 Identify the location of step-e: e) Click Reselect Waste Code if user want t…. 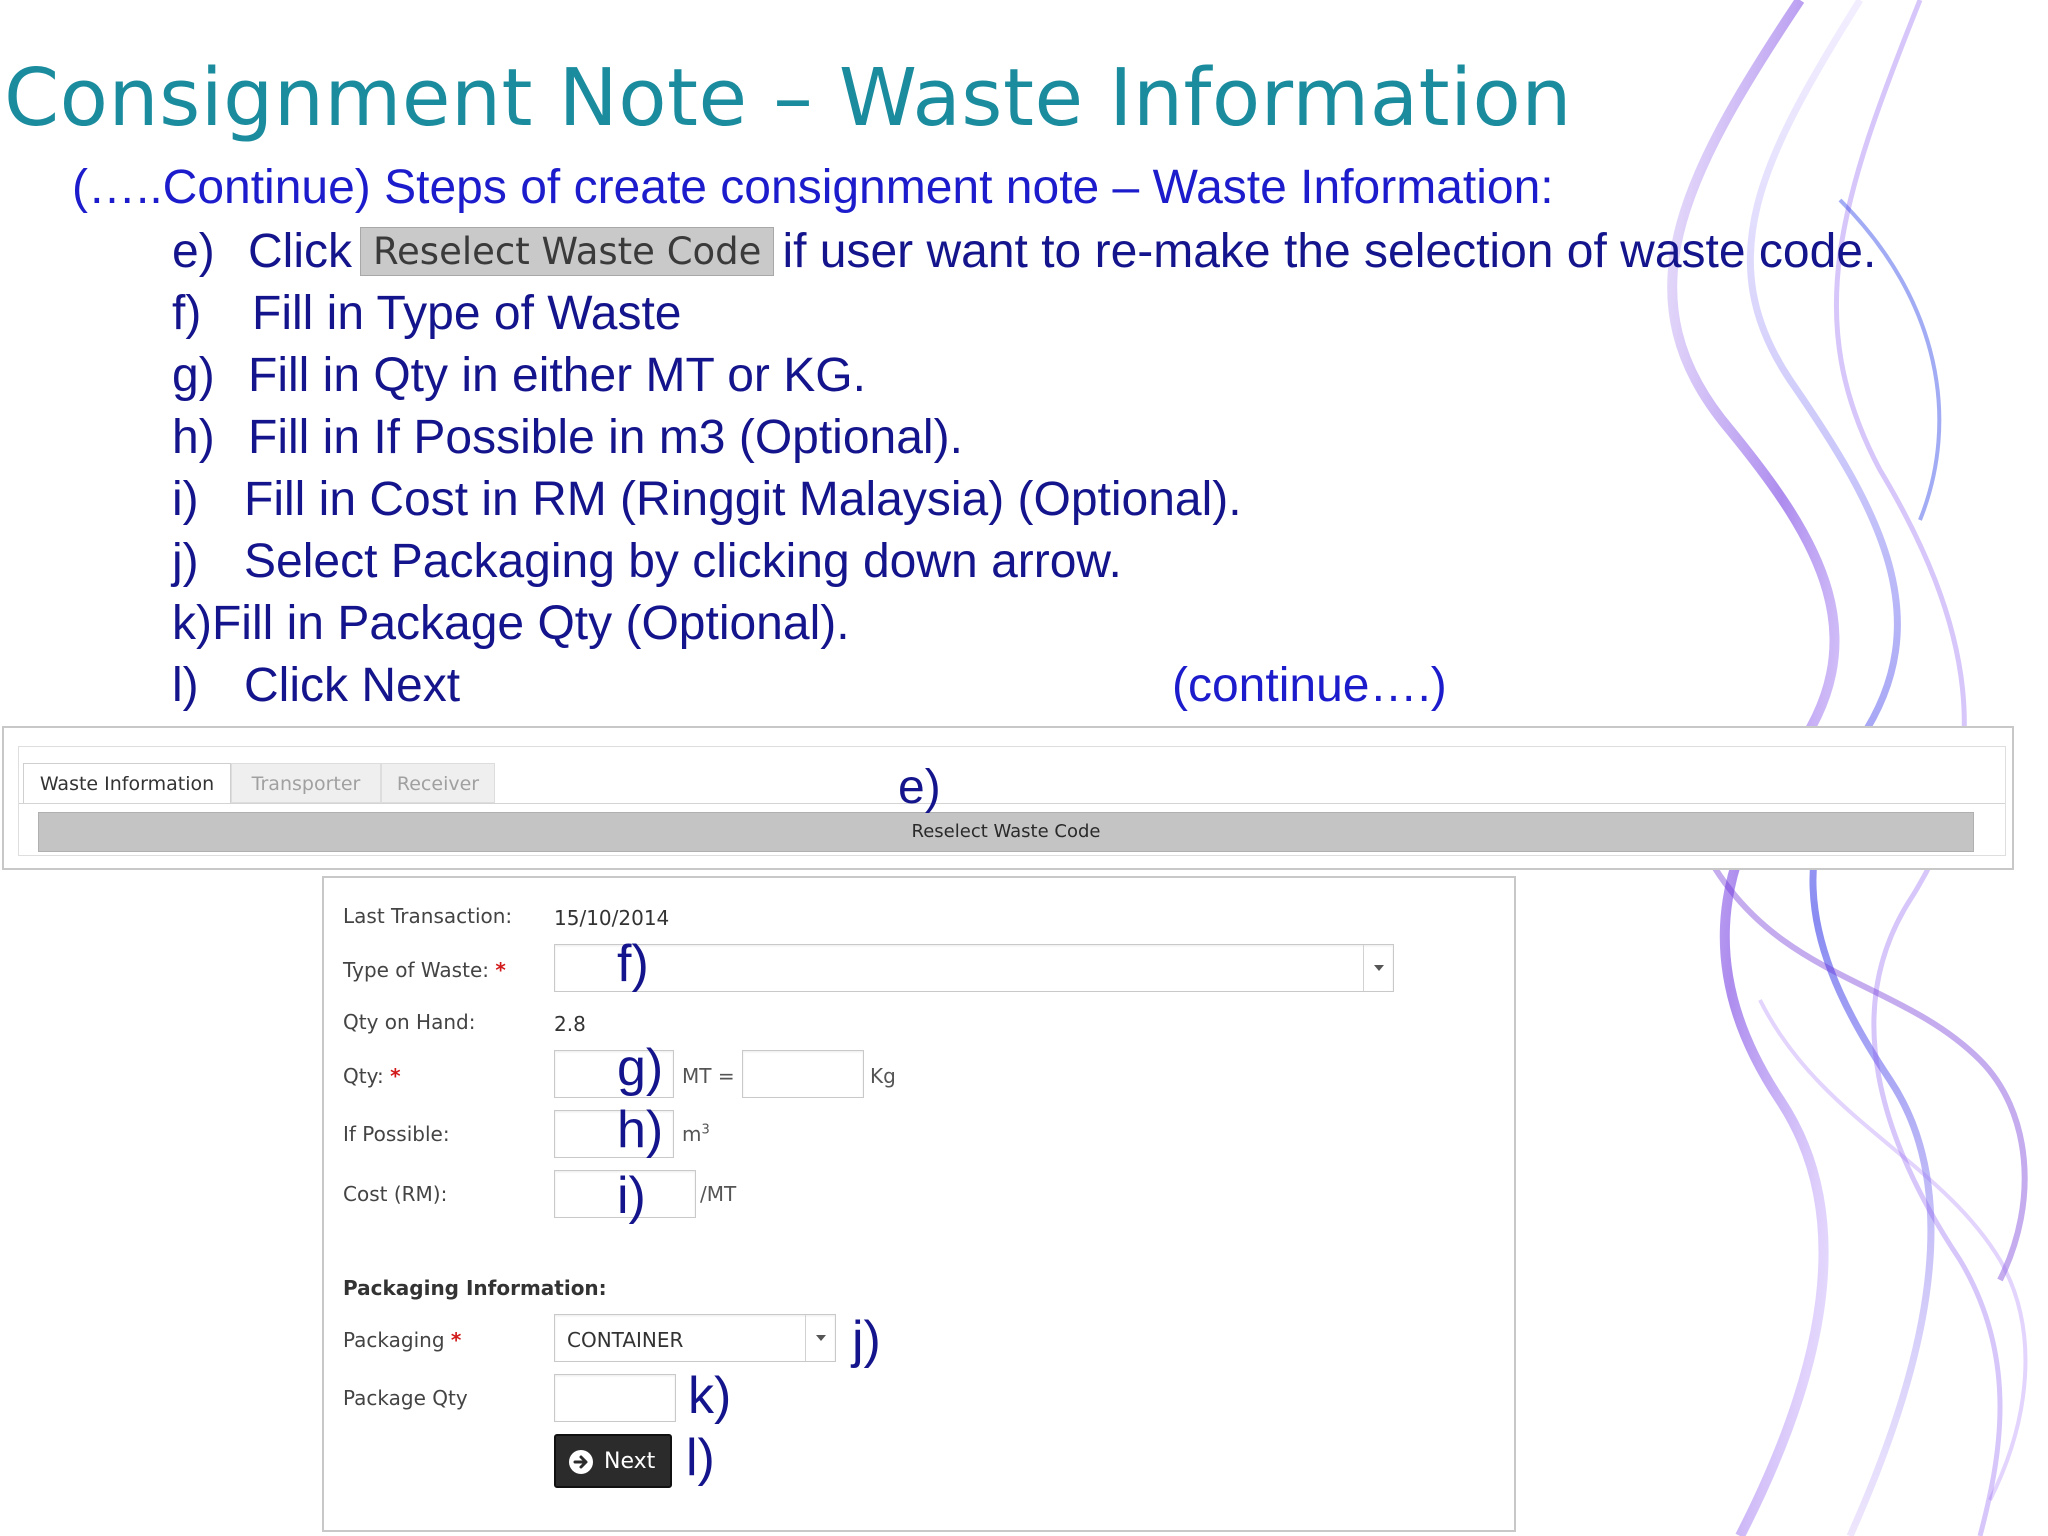
(1024, 251).